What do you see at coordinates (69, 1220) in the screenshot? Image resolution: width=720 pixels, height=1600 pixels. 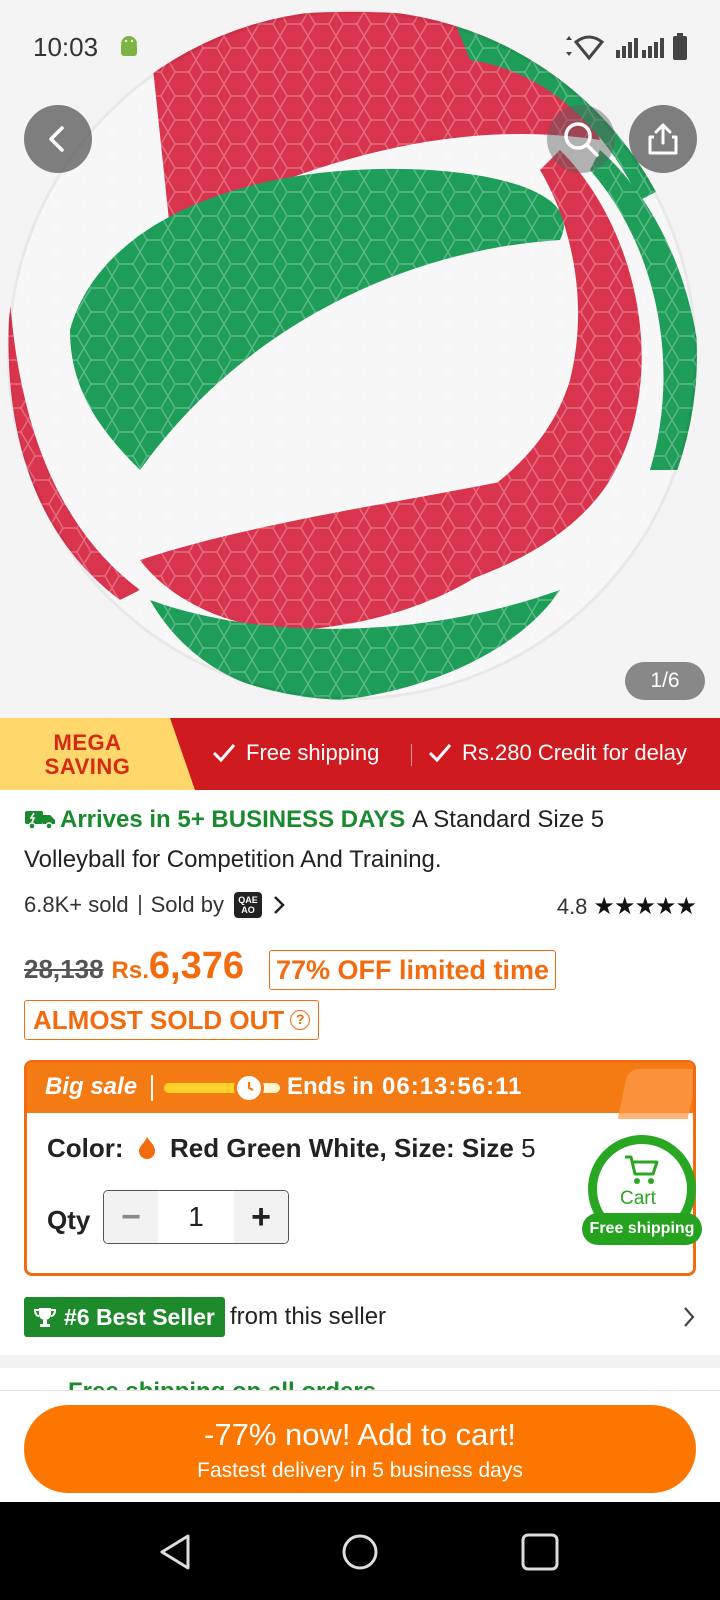 I see `qty-label: Qty` at bounding box center [69, 1220].